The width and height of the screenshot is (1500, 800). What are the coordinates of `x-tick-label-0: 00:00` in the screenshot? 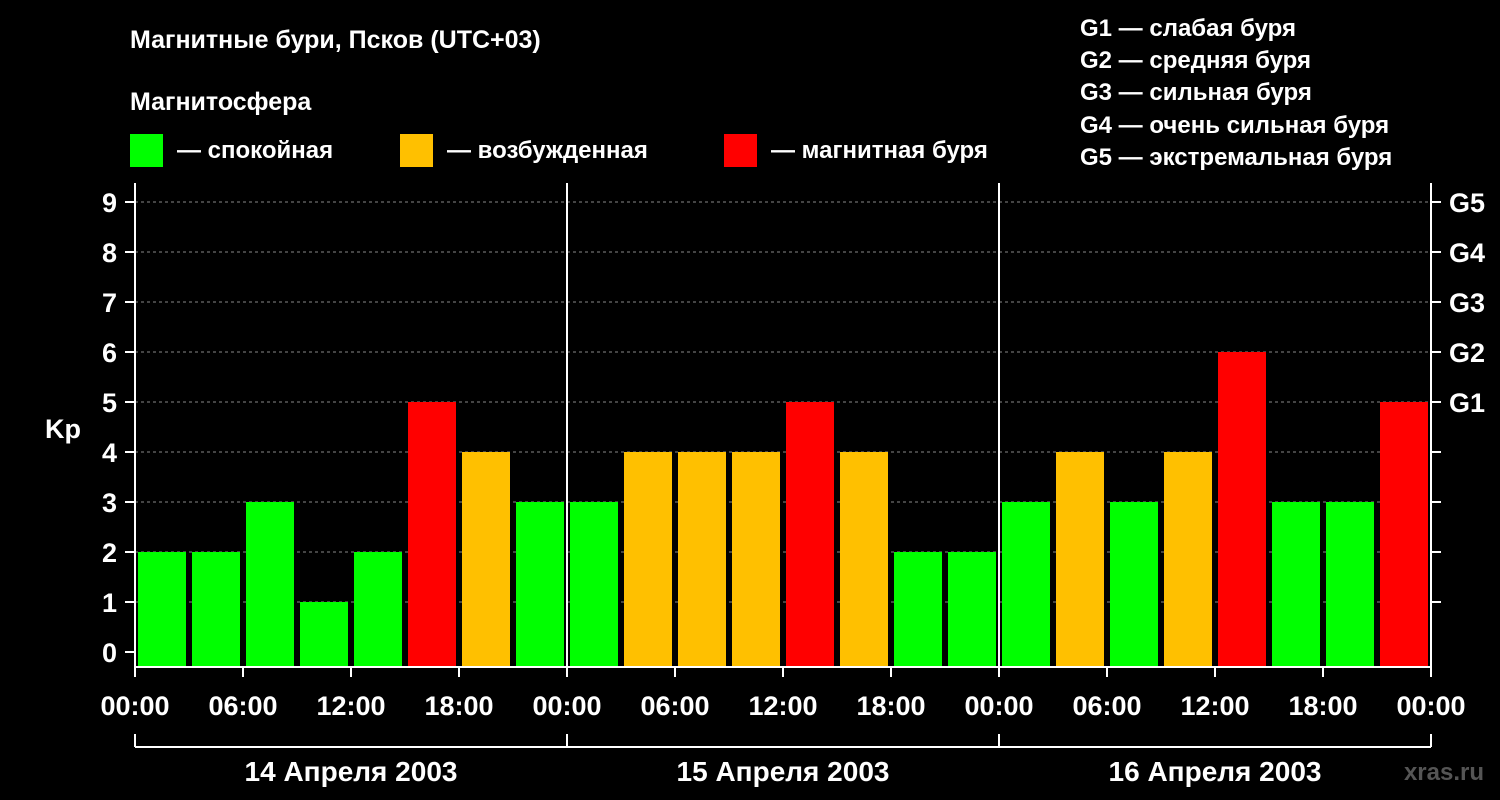 It's located at (134, 706).